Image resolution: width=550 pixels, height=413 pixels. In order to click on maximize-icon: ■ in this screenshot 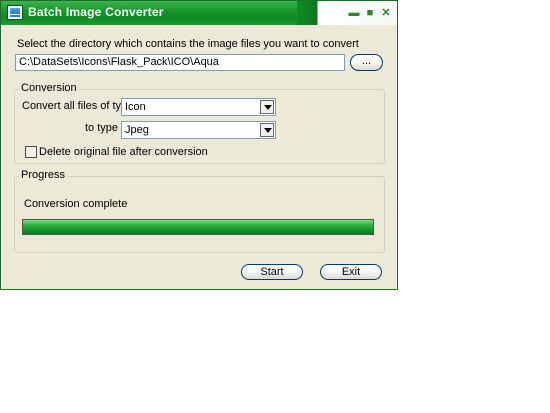, I will do `click(370, 13)`.